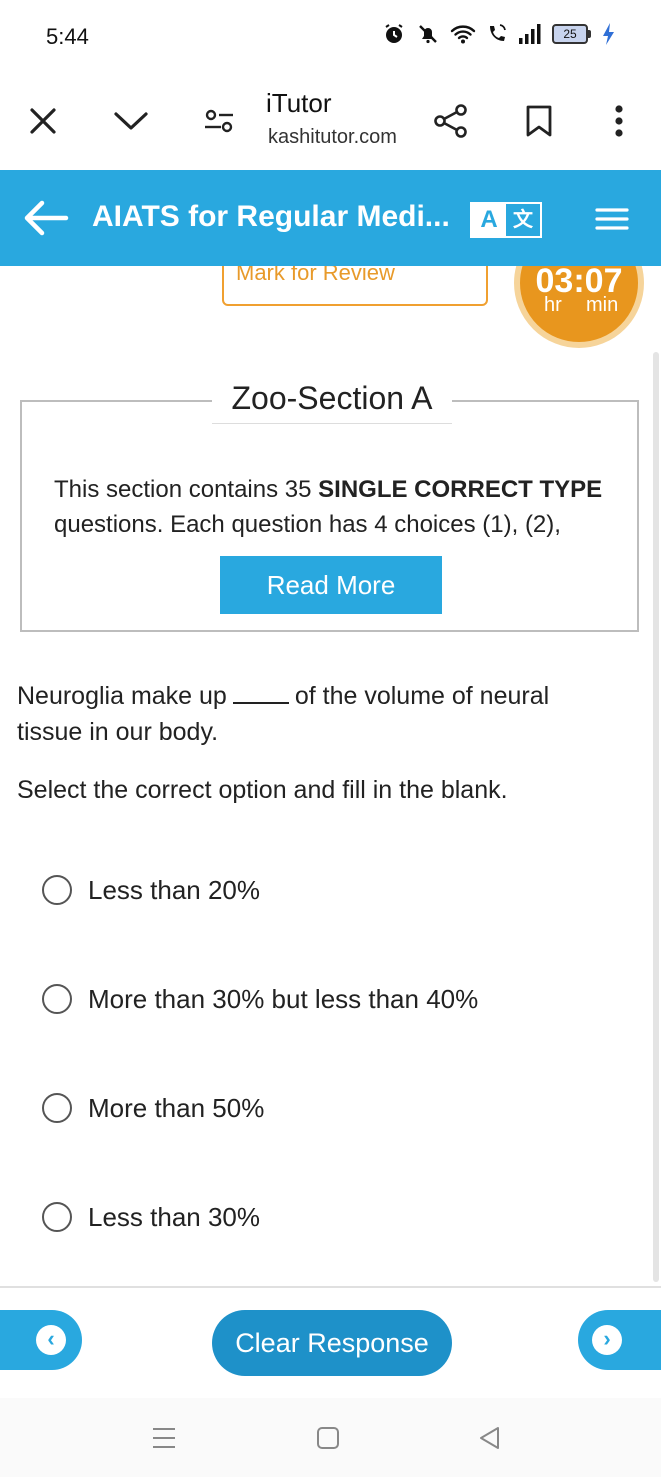 This screenshot has width=661, height=1477. Describe the element at coordinates (322, 1108) in the screenshot. I see `option-3: More than 50%` at that location.